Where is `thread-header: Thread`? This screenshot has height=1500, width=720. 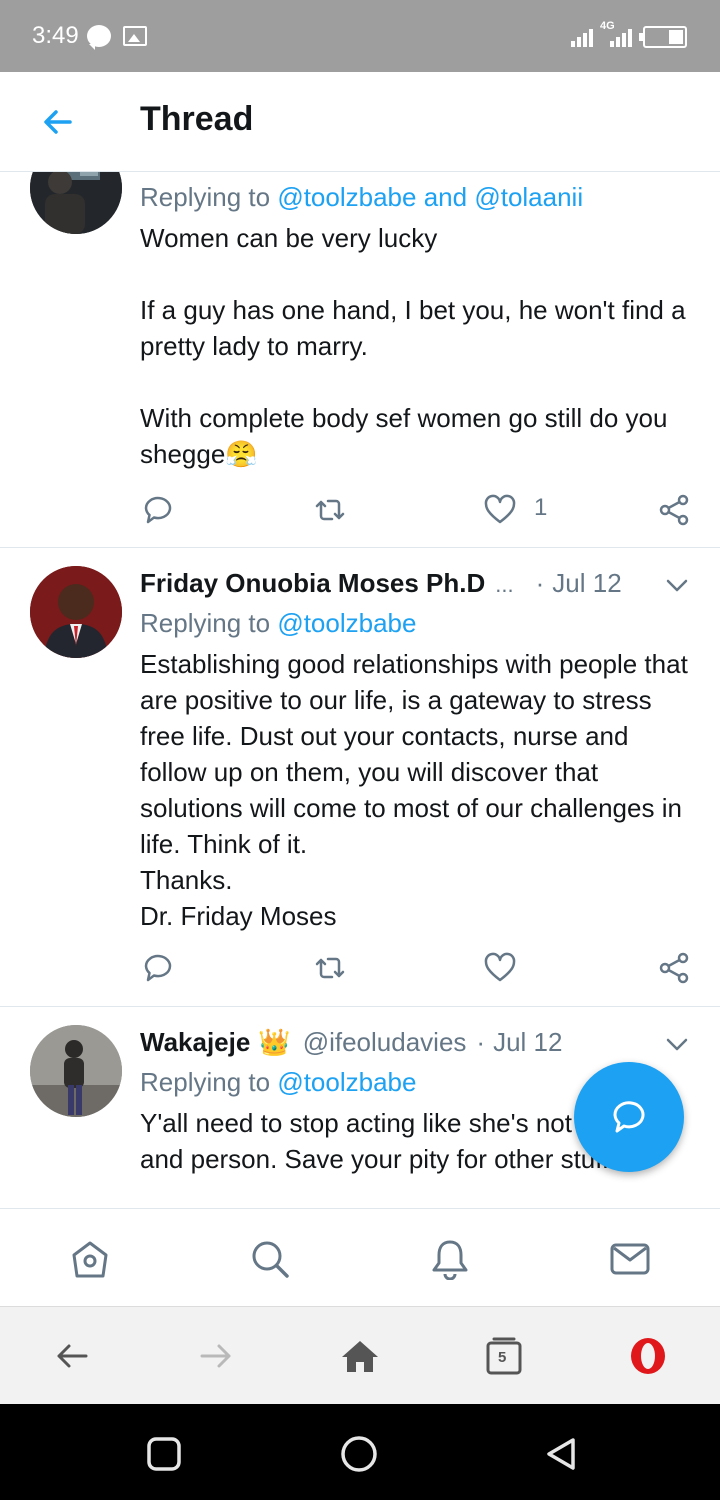
thread-header: Thread is located at coordinates (360, 122).